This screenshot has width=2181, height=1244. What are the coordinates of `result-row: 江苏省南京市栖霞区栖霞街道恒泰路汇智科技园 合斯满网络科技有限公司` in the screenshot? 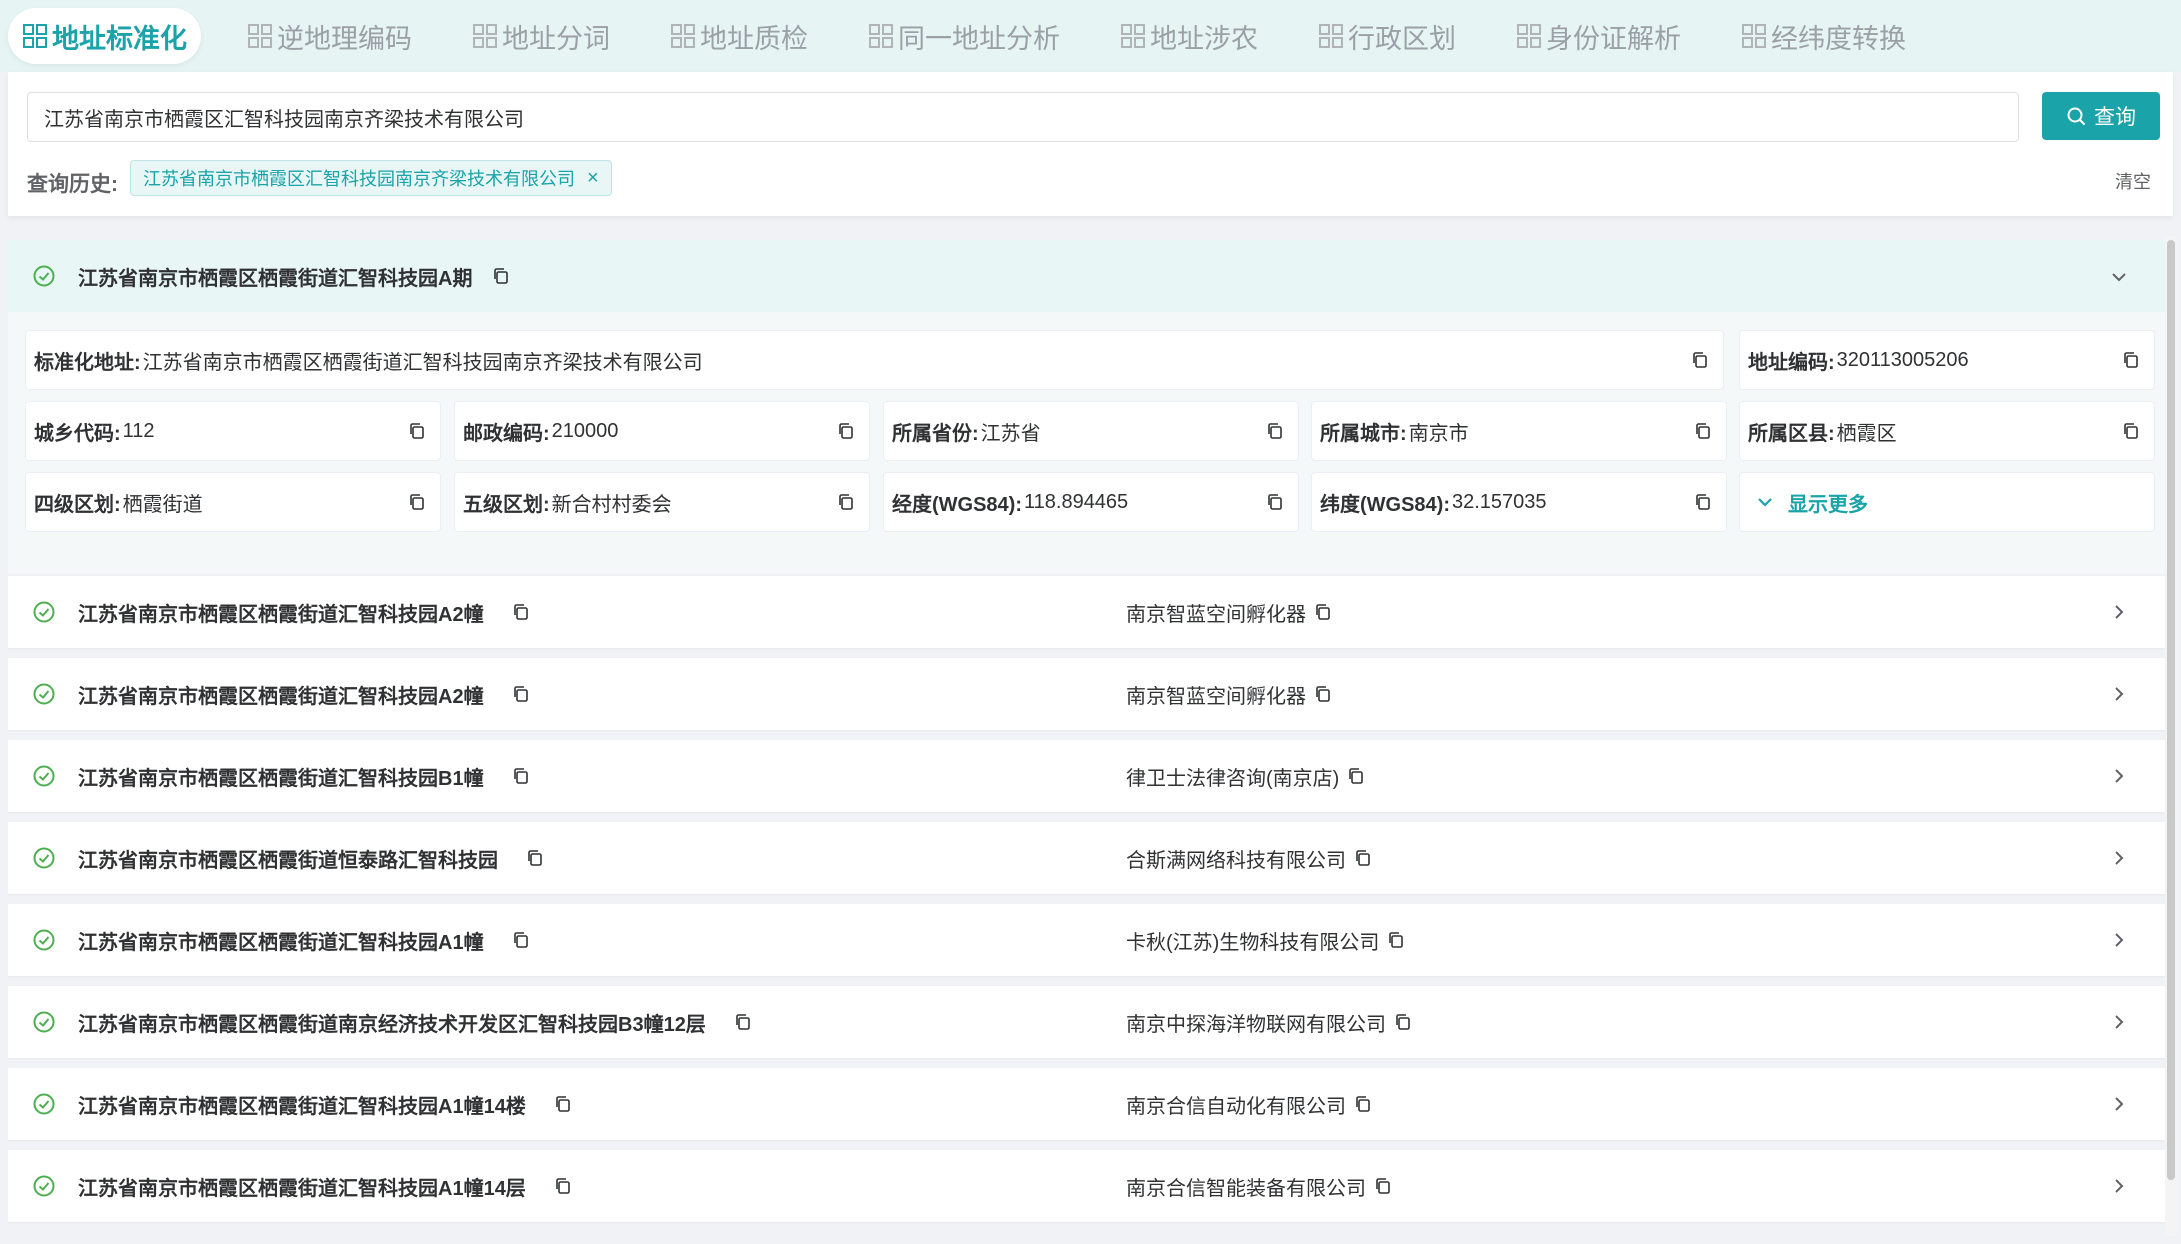 It's located at (1088, 858).